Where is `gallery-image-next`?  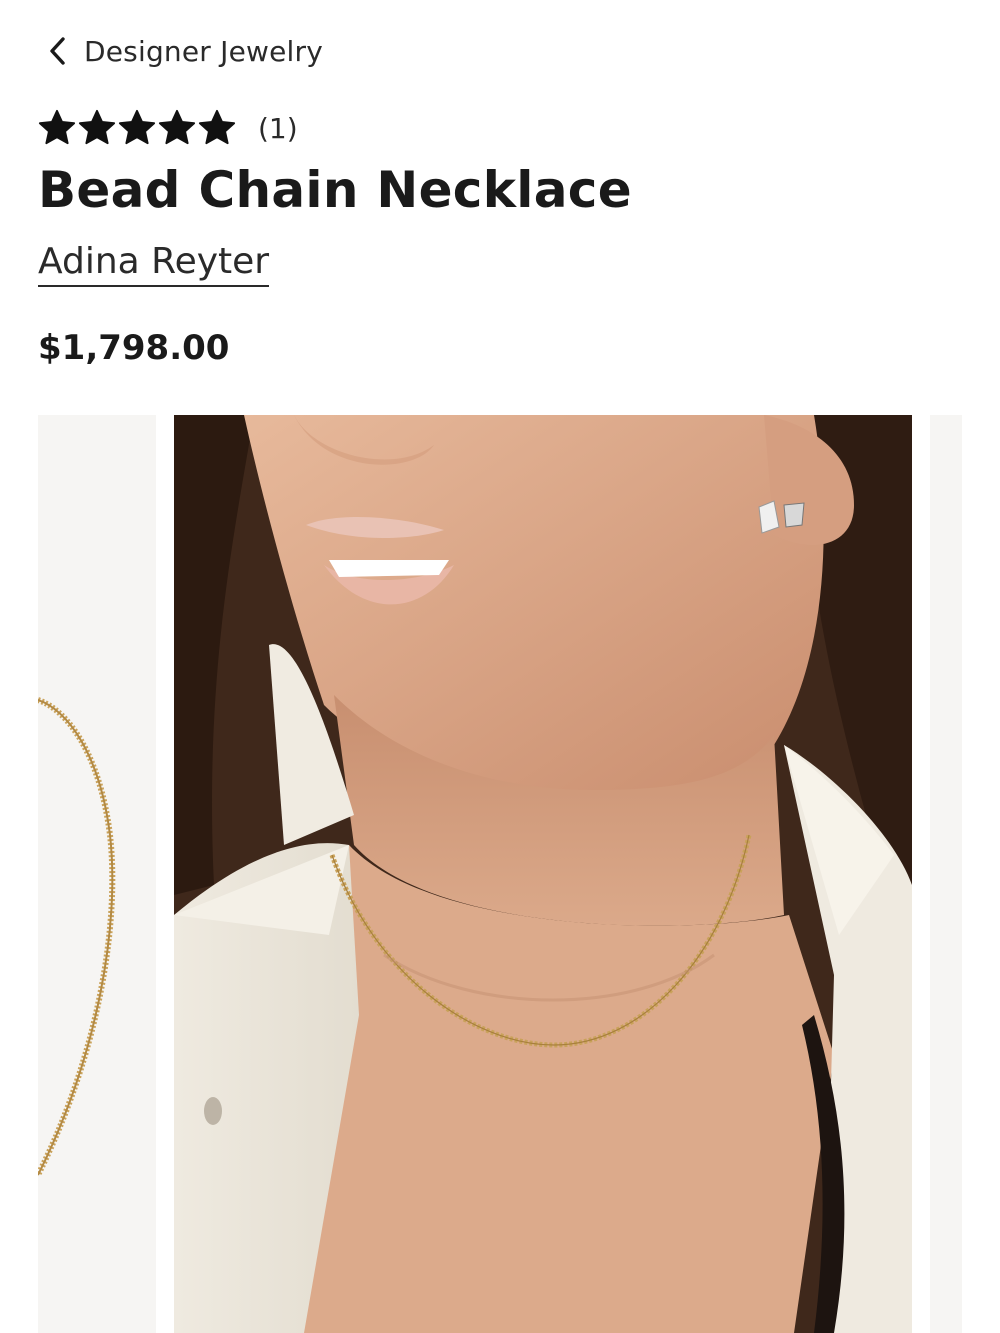 gallery-image-next is located at coordinates (946, 874).